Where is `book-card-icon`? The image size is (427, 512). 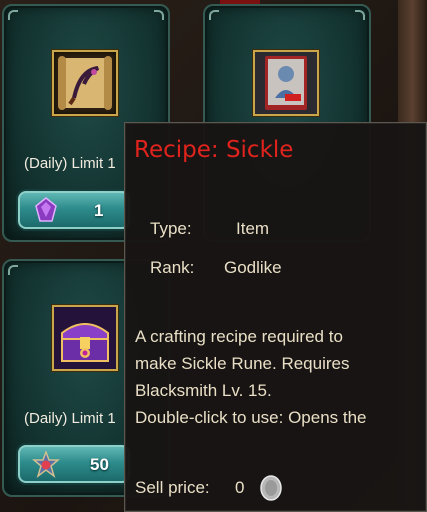
book-card-icon is located at coordinates (286, 83).